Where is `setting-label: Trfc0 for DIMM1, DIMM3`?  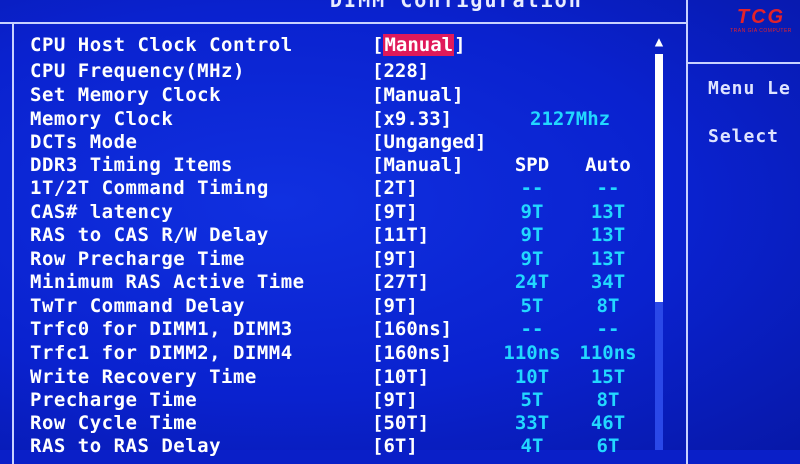
setting-label: Trfc0 for DIMM1, DIMM3 is located at coordinates (161, 329).